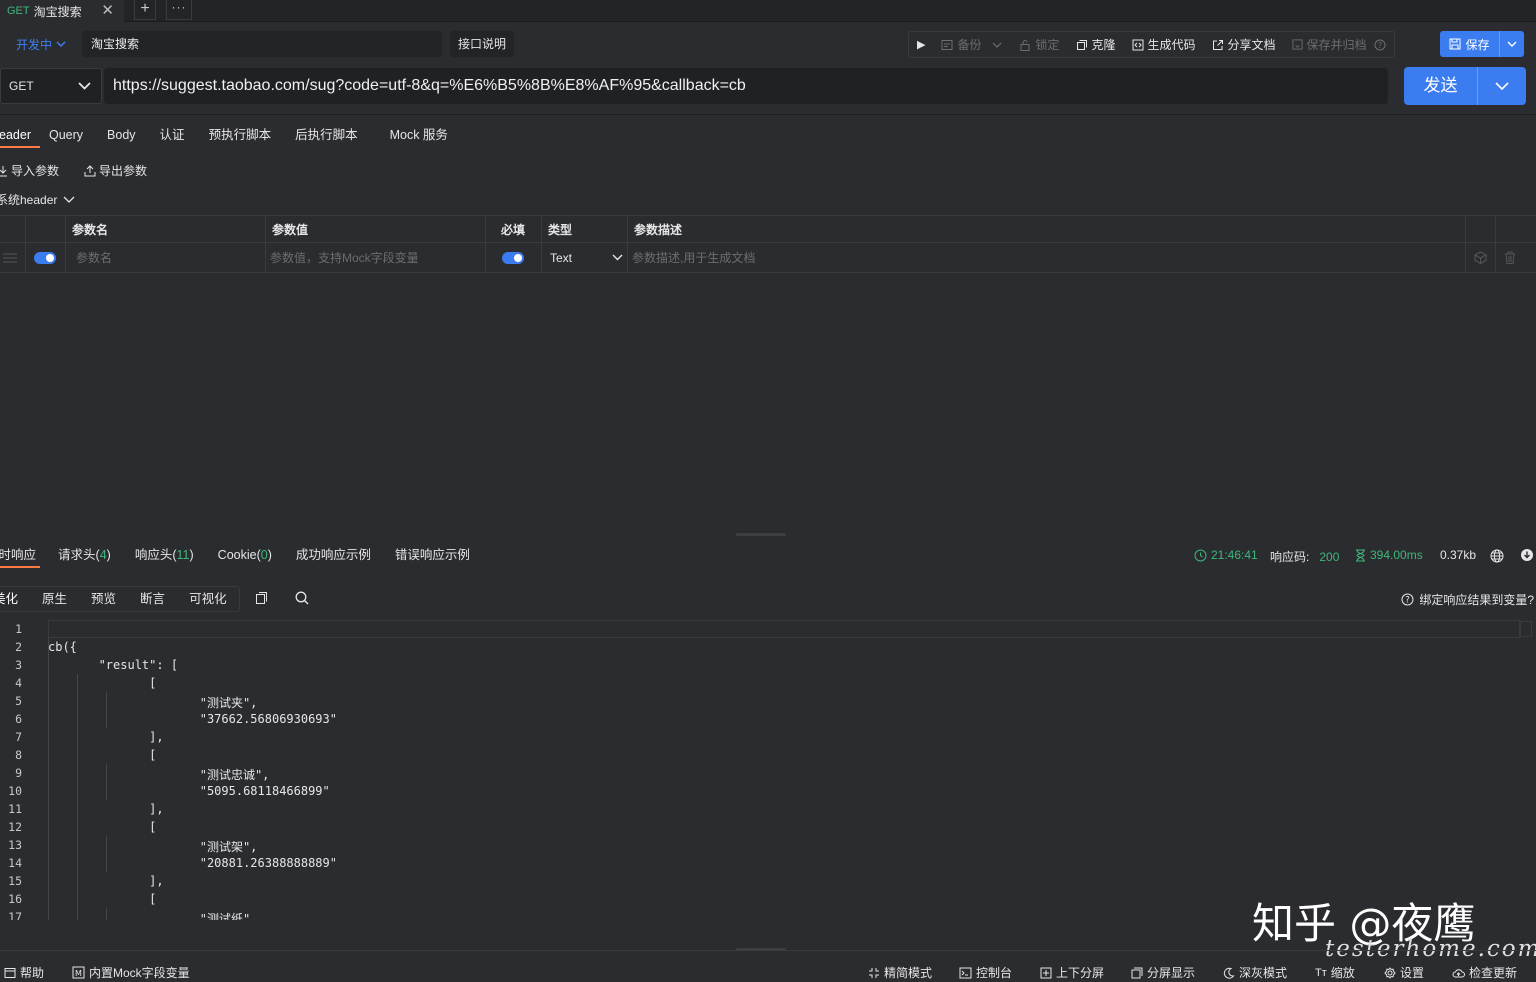  What do you see at coordinates (1441, 86) in the screenshot?
I see `send-label: 发送` at bounding box center [1441, 86].